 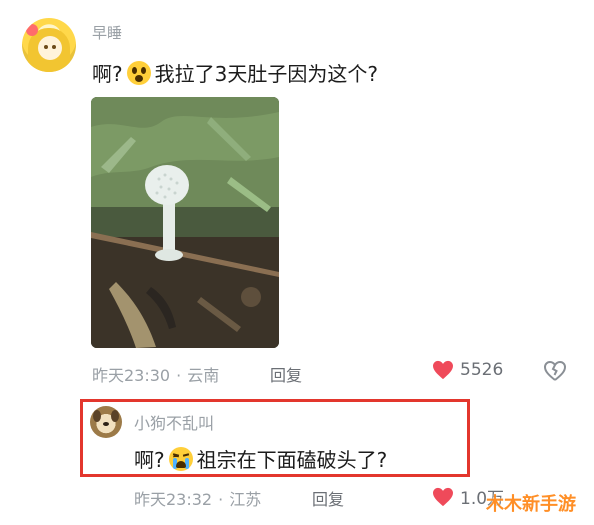 What do you see at coordinates (107, 32) in the screenshot?
I see `comment-username: 早睡` at bounding box center [107, 32].